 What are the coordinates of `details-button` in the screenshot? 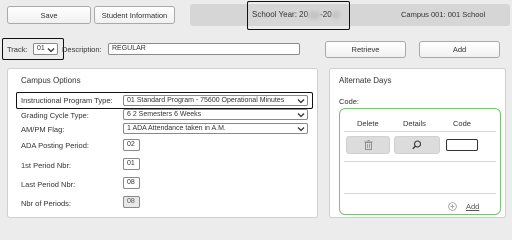 It's located at (417, 145).